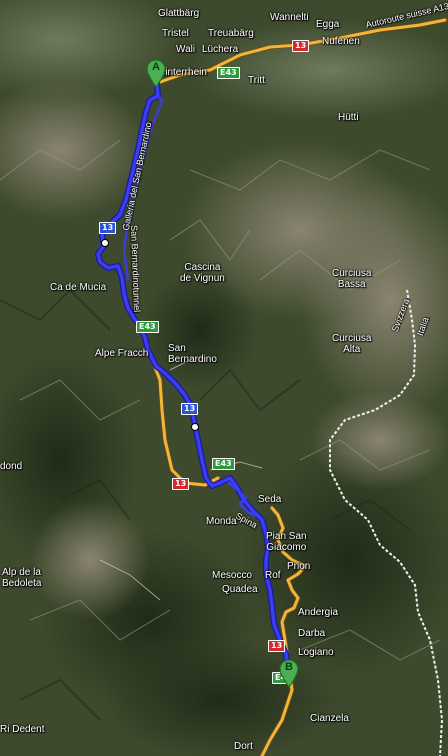 The image size is (448, 756). I want to click on place-label-andergia: Andergia, so click(318, 612).